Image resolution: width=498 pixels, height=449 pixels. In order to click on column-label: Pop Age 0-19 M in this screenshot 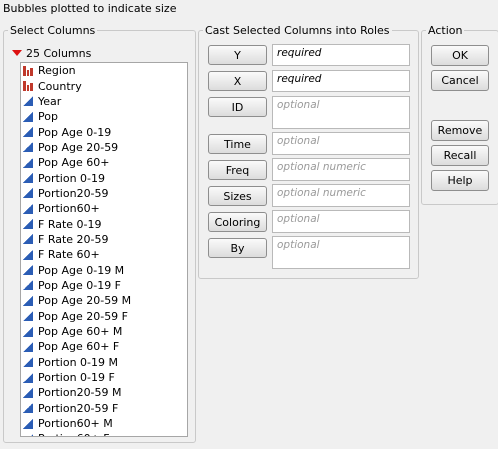, I will do `click(81, 270)`.